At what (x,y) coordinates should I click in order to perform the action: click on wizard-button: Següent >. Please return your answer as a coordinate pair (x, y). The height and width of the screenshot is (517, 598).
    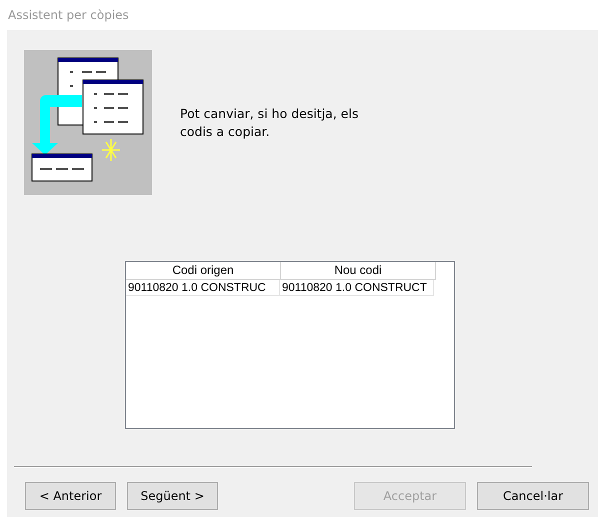
    Looking at the image, I should click on (172, 496).